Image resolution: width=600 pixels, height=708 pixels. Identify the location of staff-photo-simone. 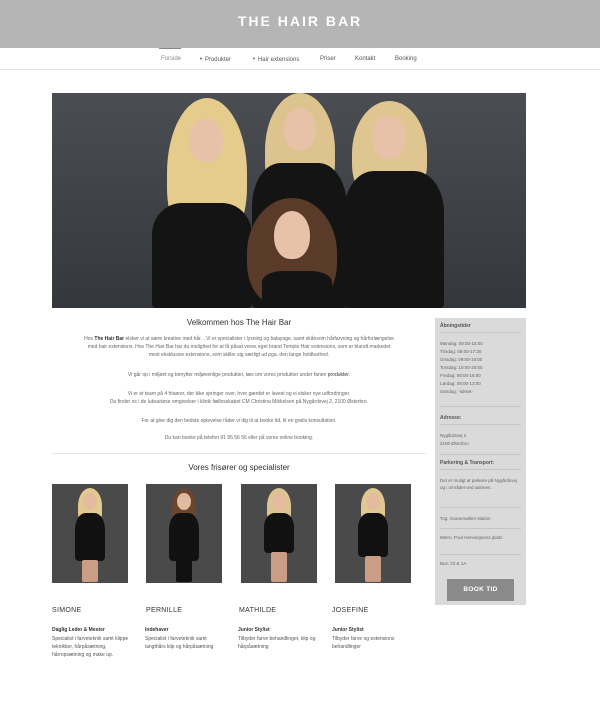
(90, 533).